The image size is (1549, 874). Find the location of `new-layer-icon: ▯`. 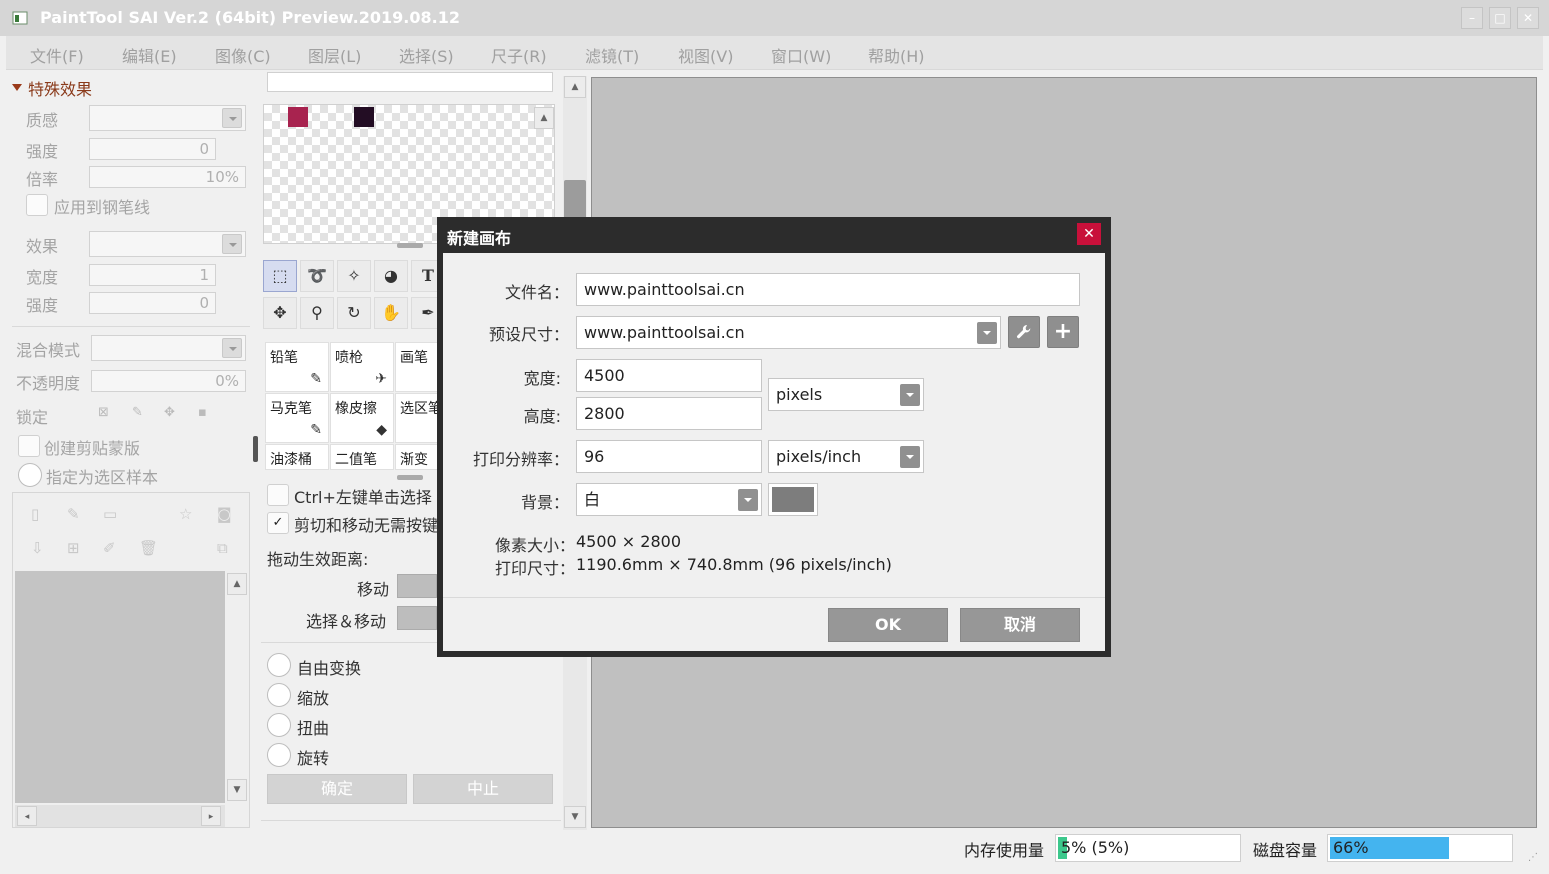

new-layer-icon: ▯ is located at coordinates (35, 514).